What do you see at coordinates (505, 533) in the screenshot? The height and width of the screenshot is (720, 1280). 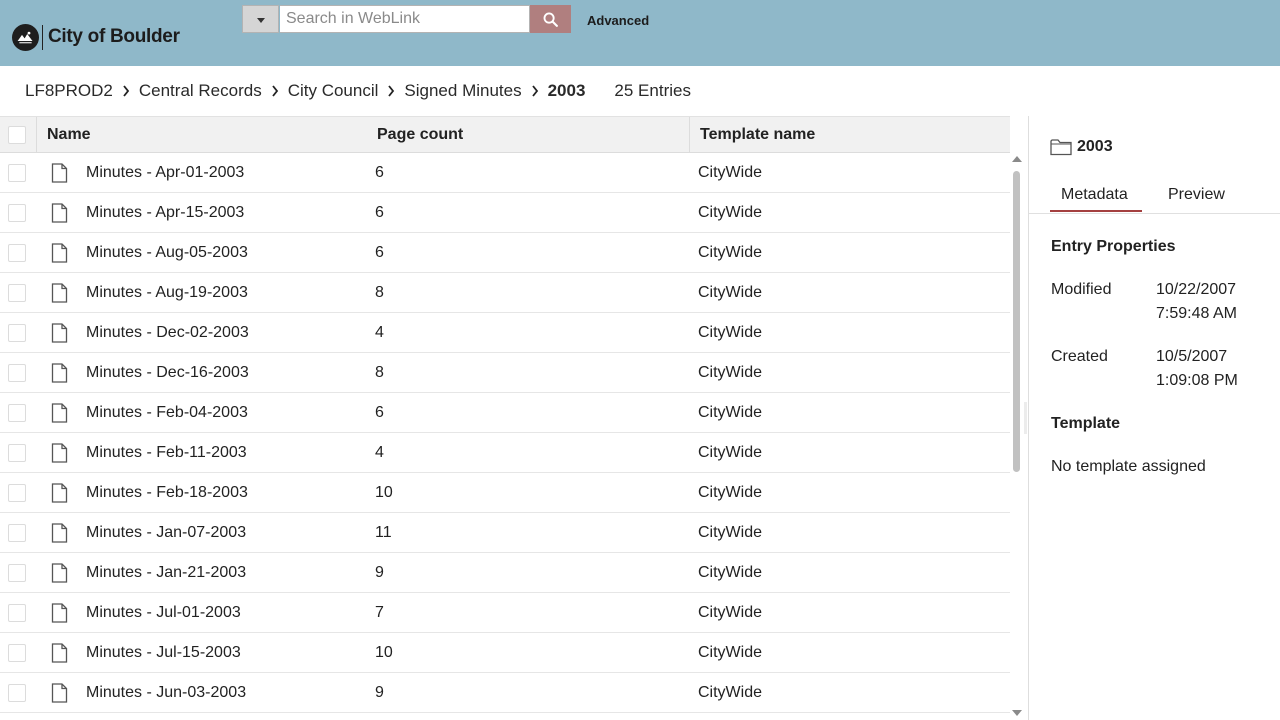 I see `table-row: Minutes - Jan-07-2003 11 CityWide` at bounding box center [505, 533].